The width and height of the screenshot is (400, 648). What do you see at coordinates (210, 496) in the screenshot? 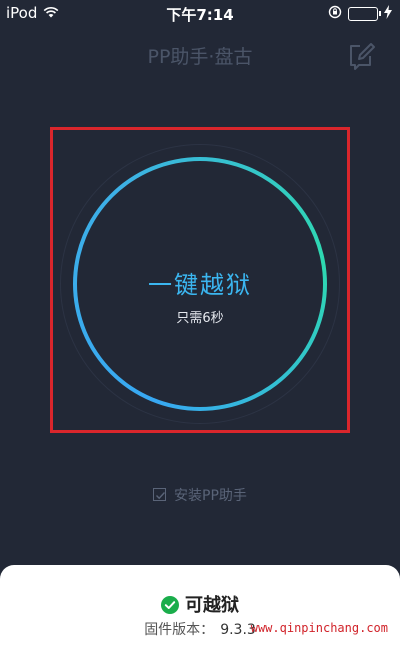
I see `install-label: 安装PP助手` at bounding box center [210, 496].